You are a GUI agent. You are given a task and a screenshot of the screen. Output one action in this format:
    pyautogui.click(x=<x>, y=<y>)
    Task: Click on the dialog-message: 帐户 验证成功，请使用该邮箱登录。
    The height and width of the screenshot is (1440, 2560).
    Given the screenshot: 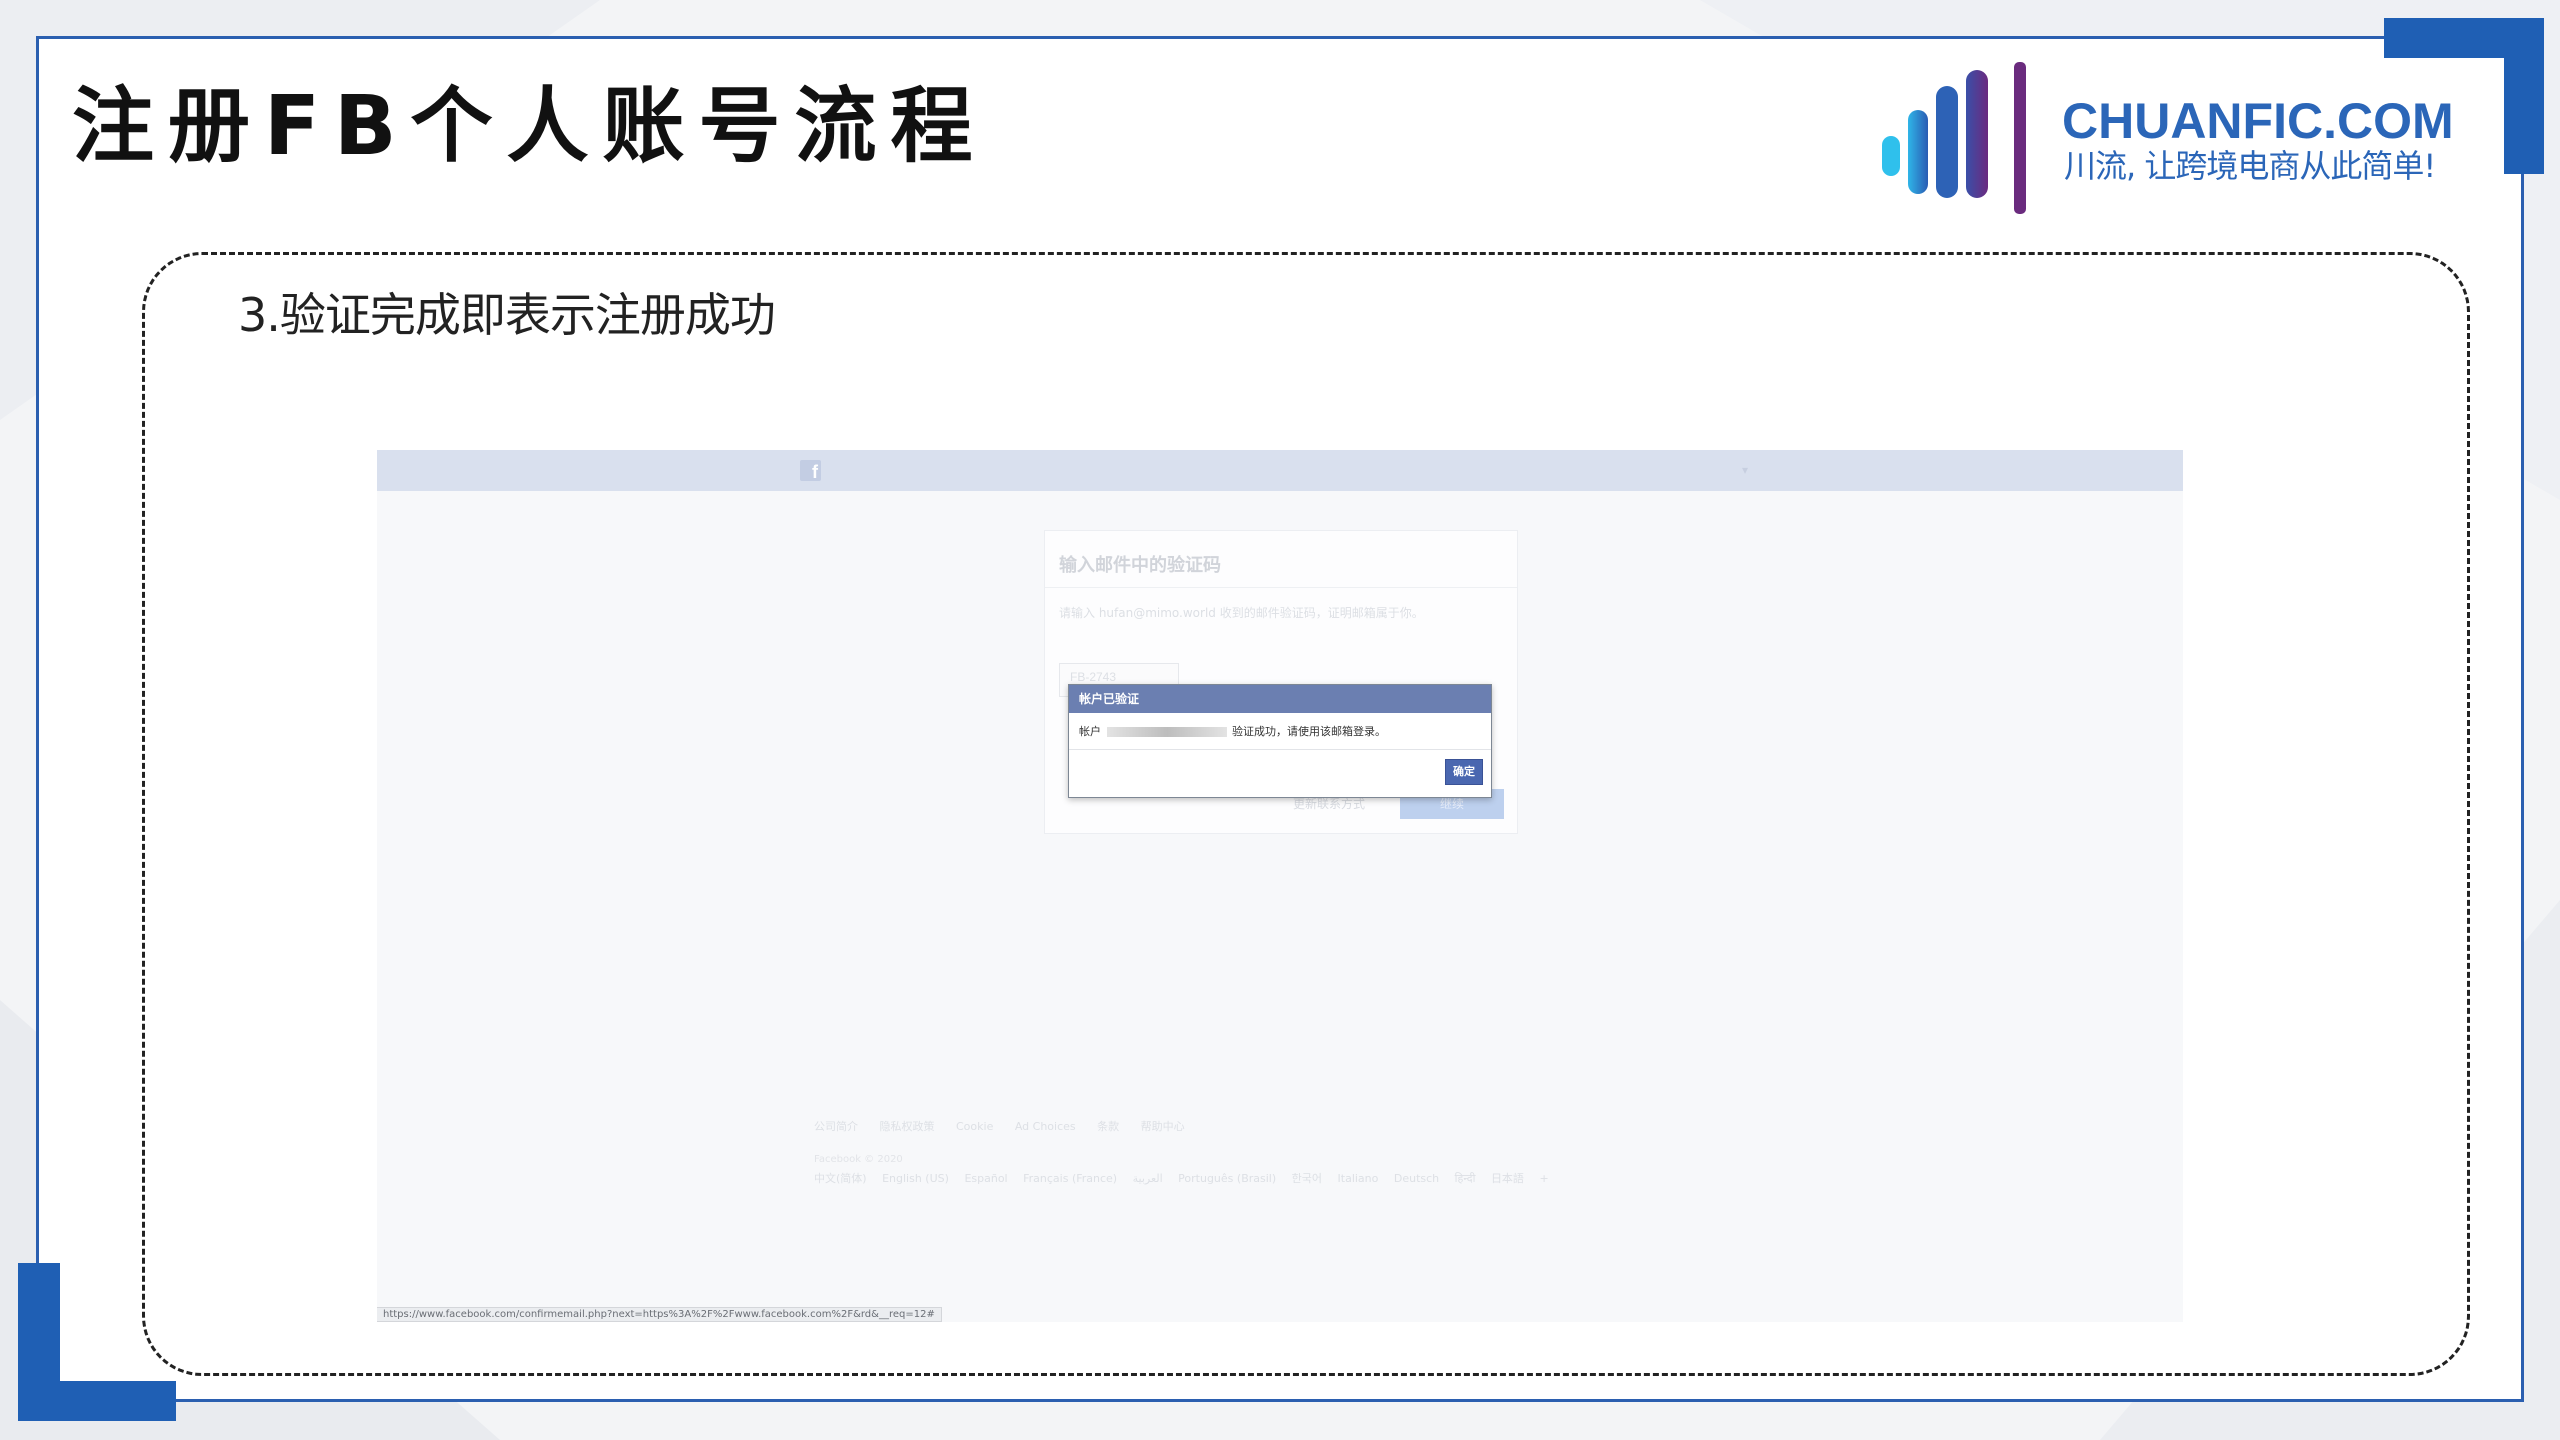 What is the action you would take?
    pyautogui.click(x=1232, y=731)
    